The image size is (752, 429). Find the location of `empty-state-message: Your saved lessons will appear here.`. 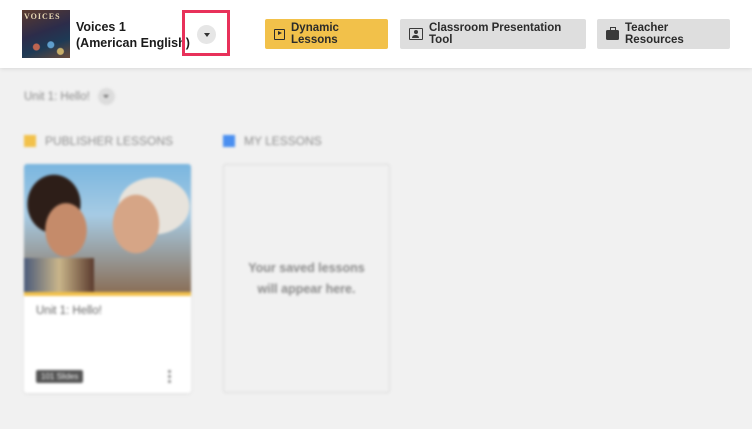

empty-state-message: Your saved lessons will appear here. is located at coordinates (306, 278).